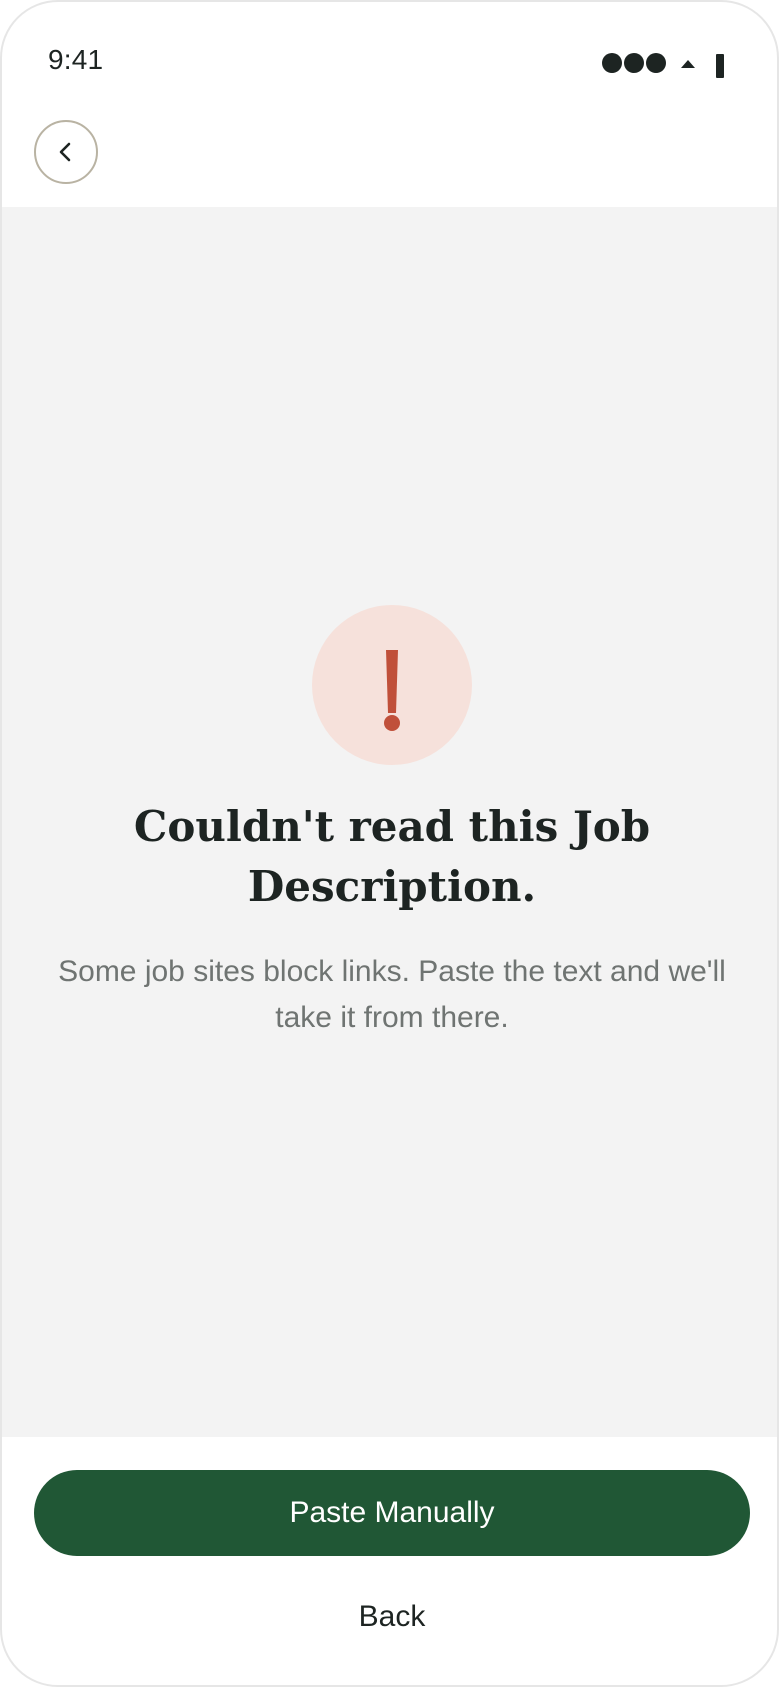  Describe the element at coordinates (392, 1513) in the screenshot. I see `paste-manually-button: Paste Manually` at that location.